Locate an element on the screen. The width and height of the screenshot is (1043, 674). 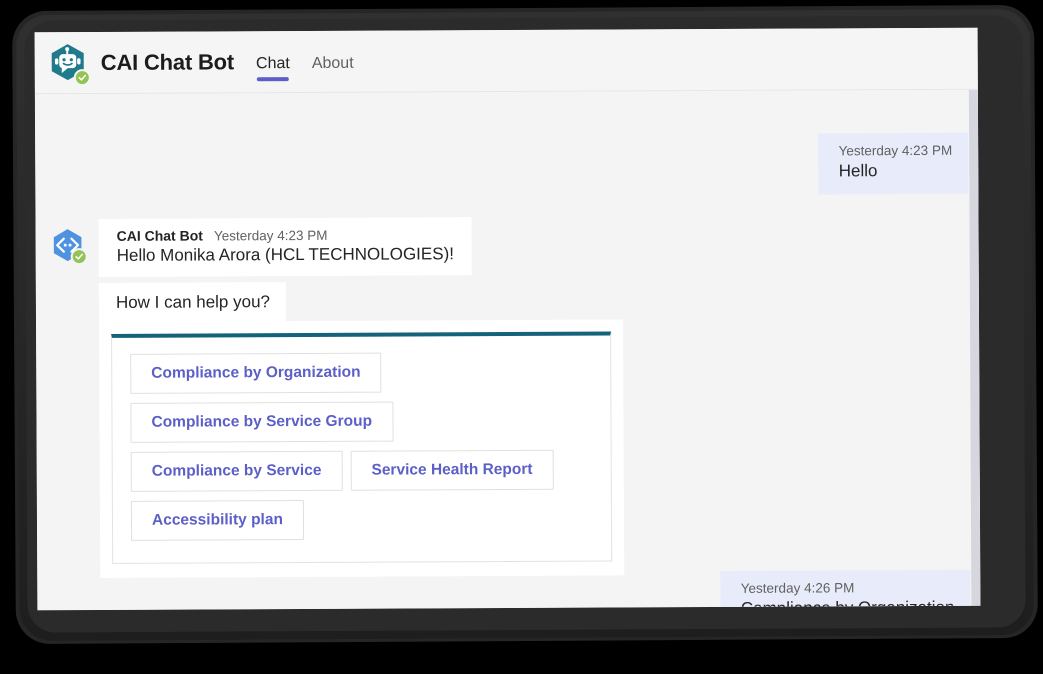
card-button-row: Compliance by Organization is located at coordinates (361, 373).